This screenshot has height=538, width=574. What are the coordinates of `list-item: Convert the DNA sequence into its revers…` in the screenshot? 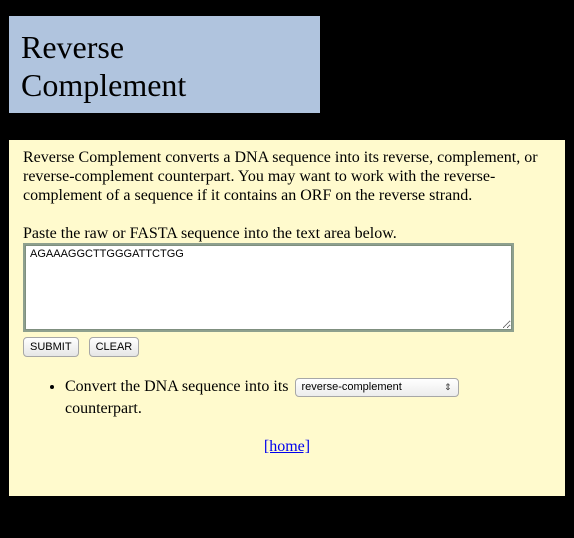 It's located at (275, 398).